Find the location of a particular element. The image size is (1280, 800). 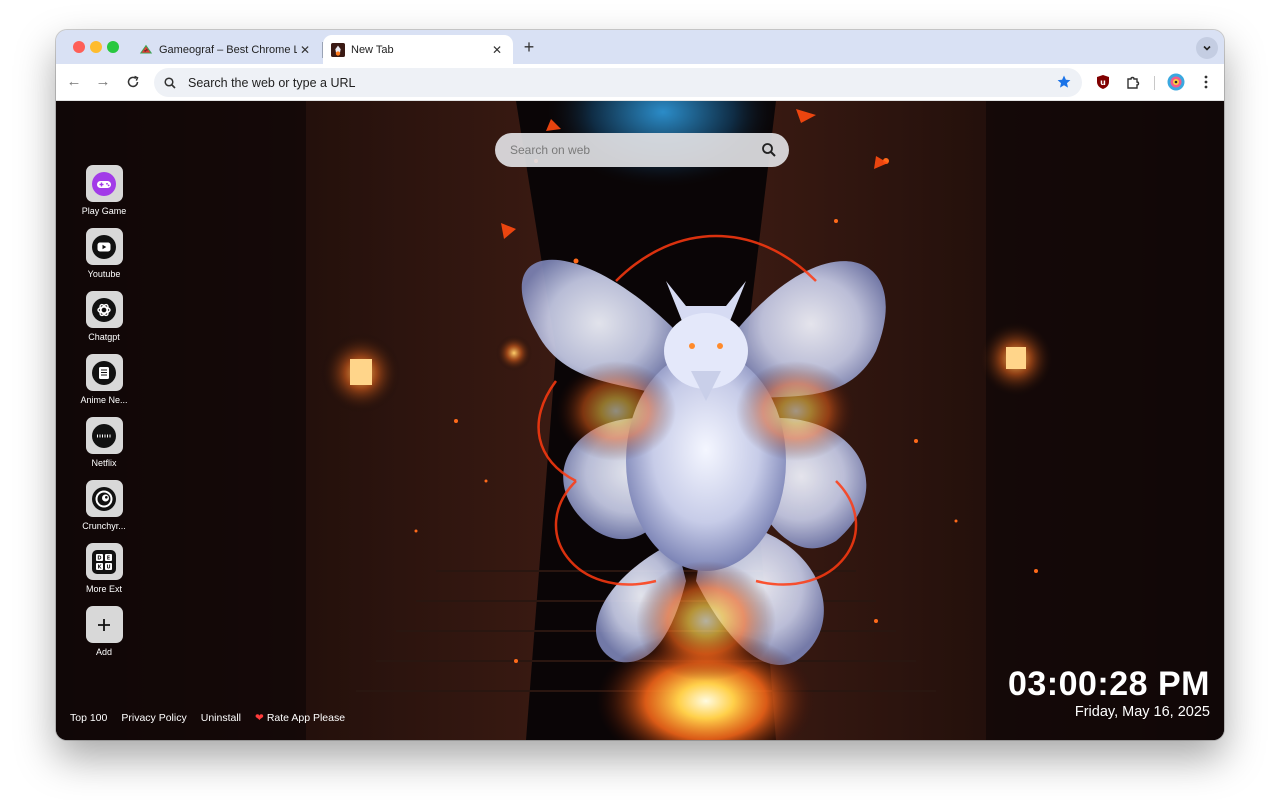

svg-text: u is located at coordinates (1103, 82).